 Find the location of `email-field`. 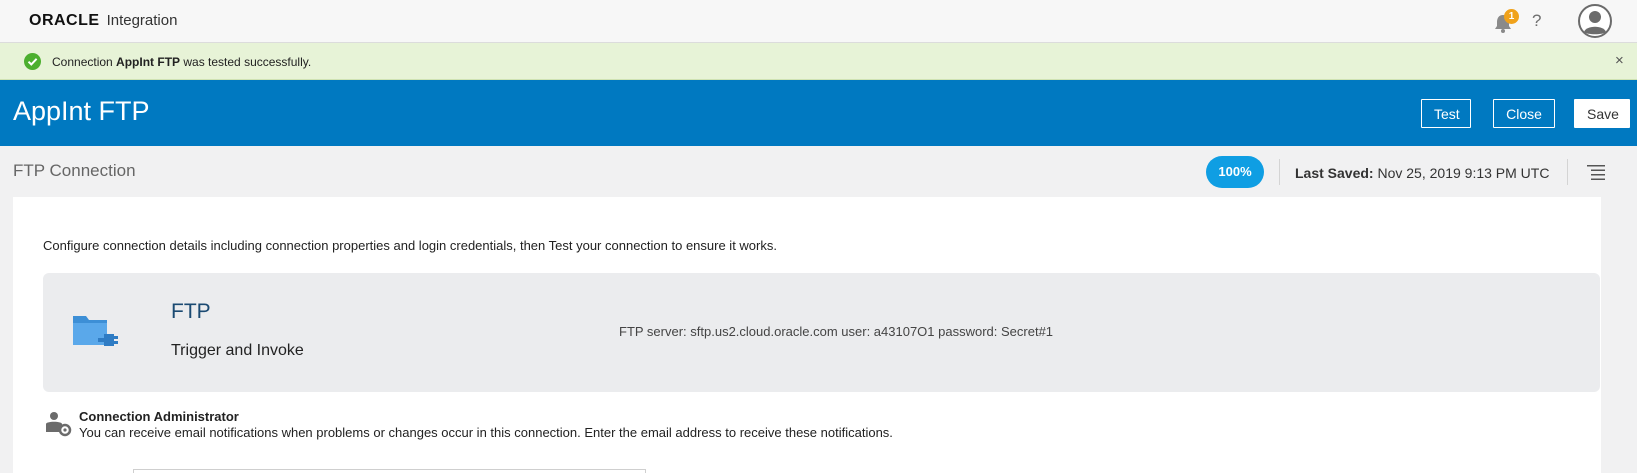

email-field is located at coordinates (389, 471).